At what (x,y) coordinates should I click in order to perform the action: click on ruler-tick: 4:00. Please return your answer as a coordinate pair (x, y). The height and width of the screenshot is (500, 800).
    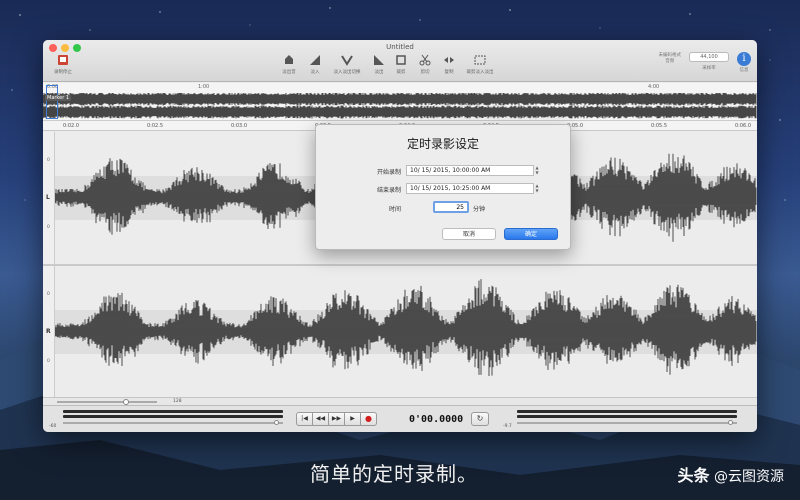
    Looking at the image, I should click on (654, 87).